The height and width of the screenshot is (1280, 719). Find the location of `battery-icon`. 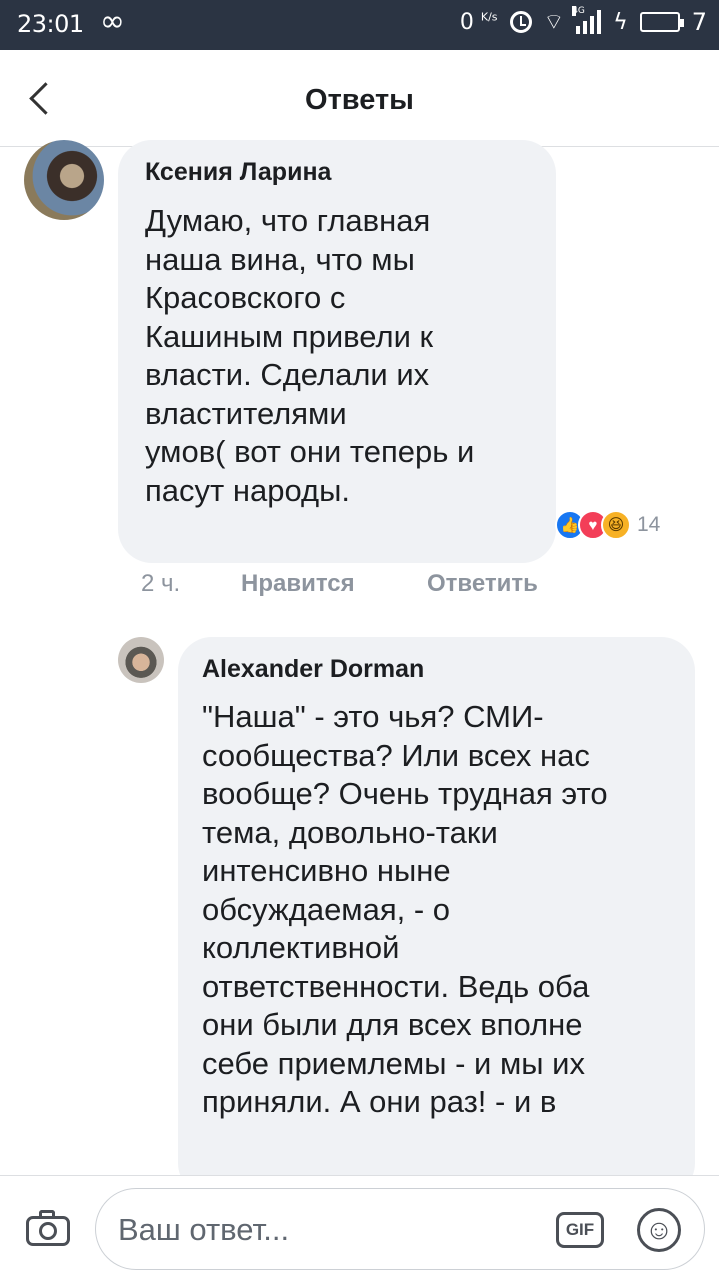

battery-icon is located at coordinates (661, 22).